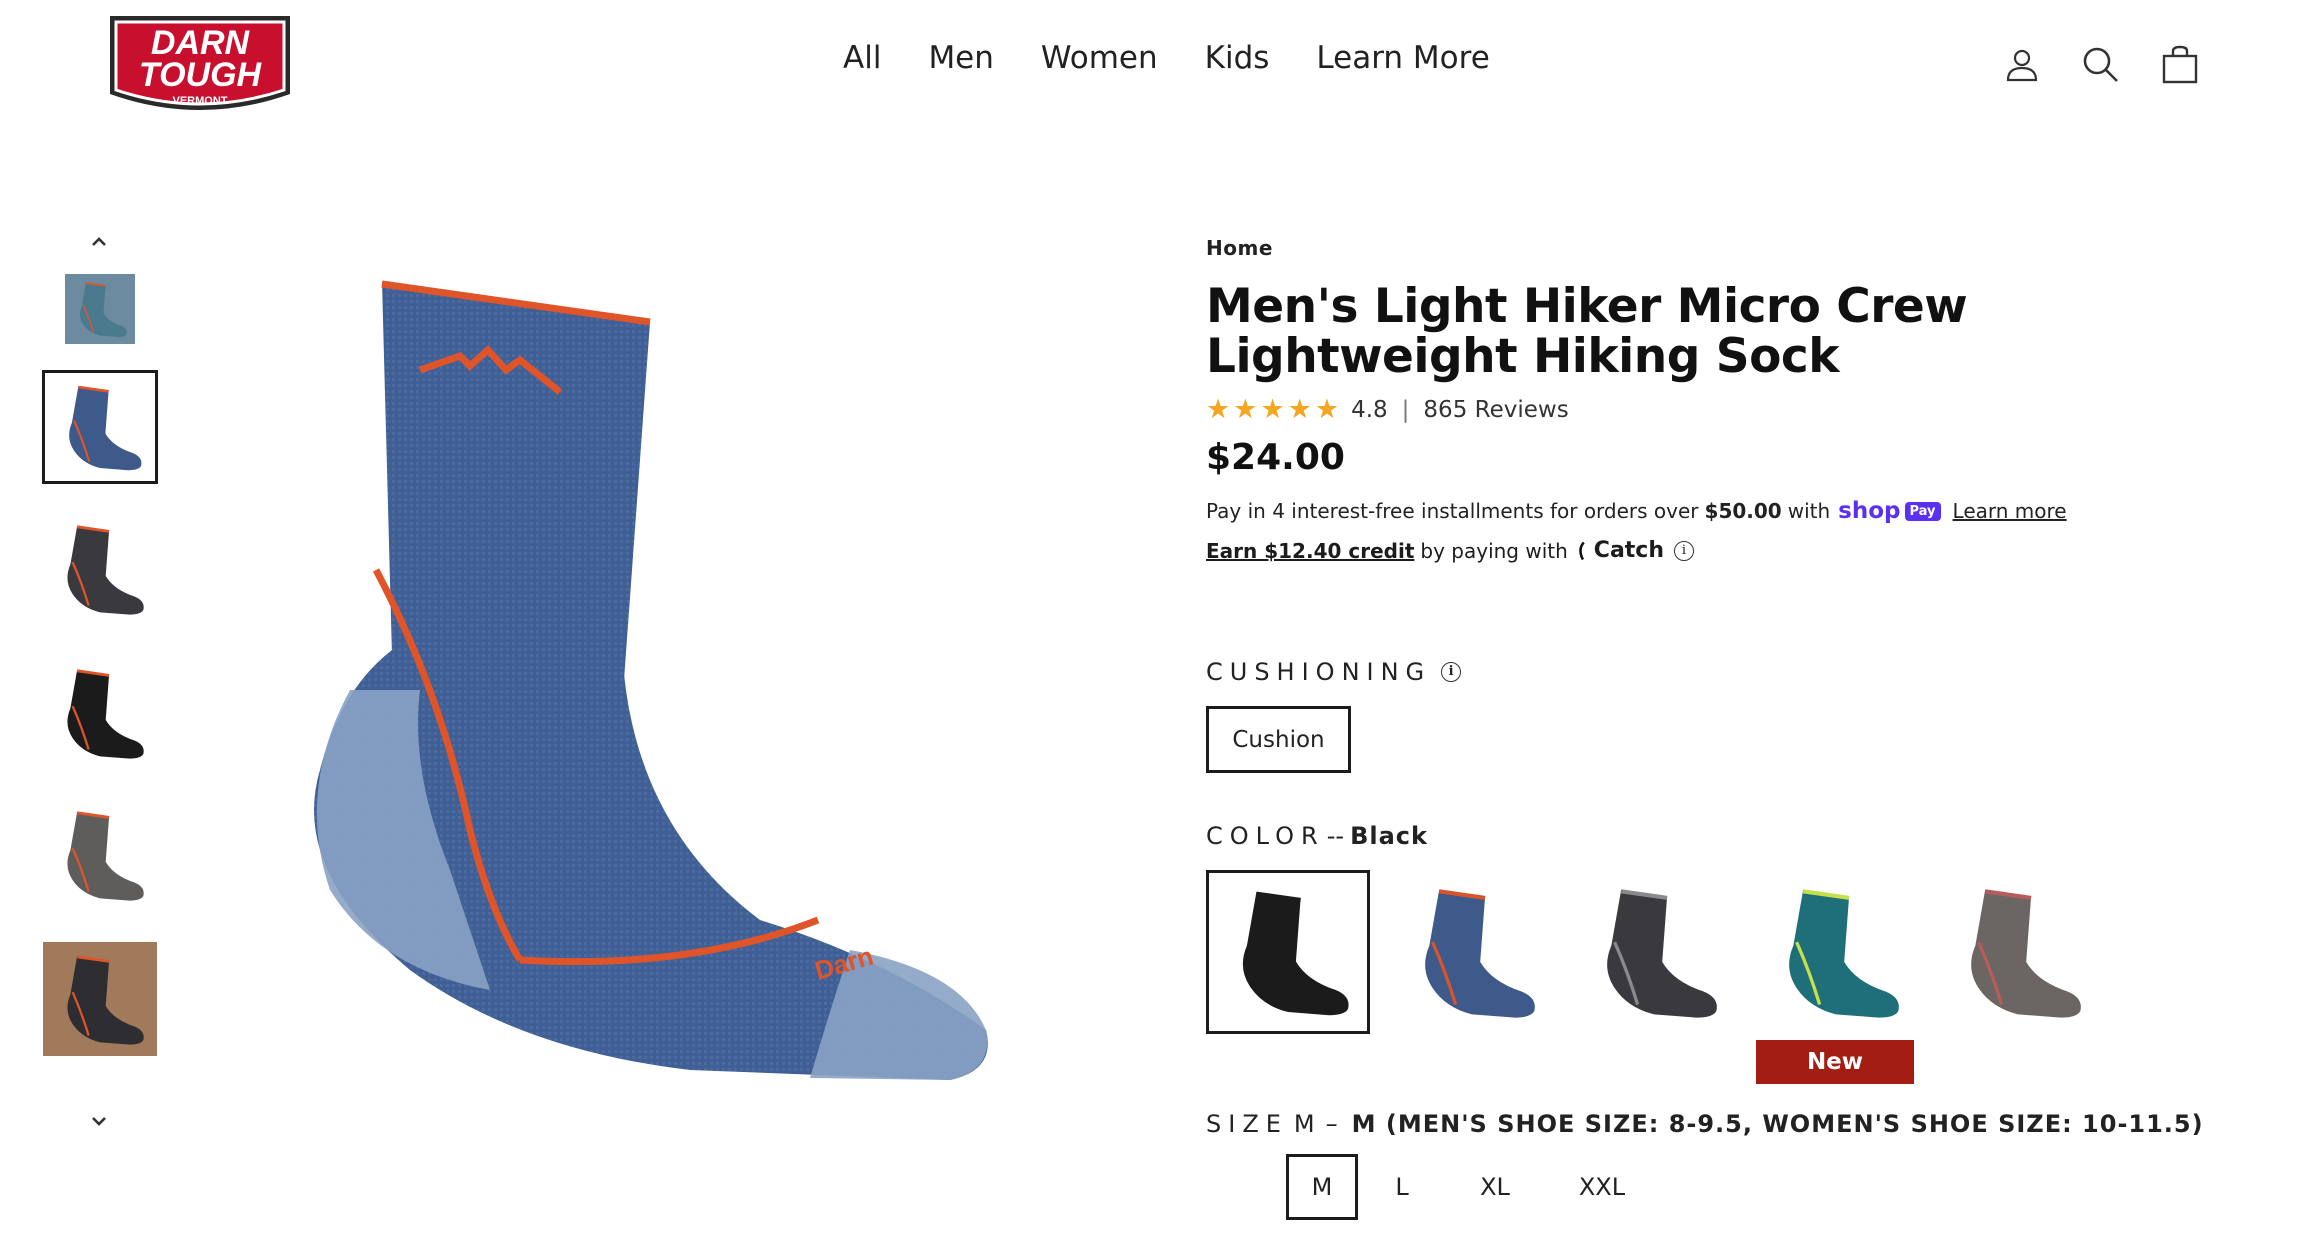 The height and width of the screenshot is (1235, 2308). What do you see at coordinates (1247, 1124) in the screenshot?
I see `size-label-text: SIZE` at bounding box center [1247, 1124].